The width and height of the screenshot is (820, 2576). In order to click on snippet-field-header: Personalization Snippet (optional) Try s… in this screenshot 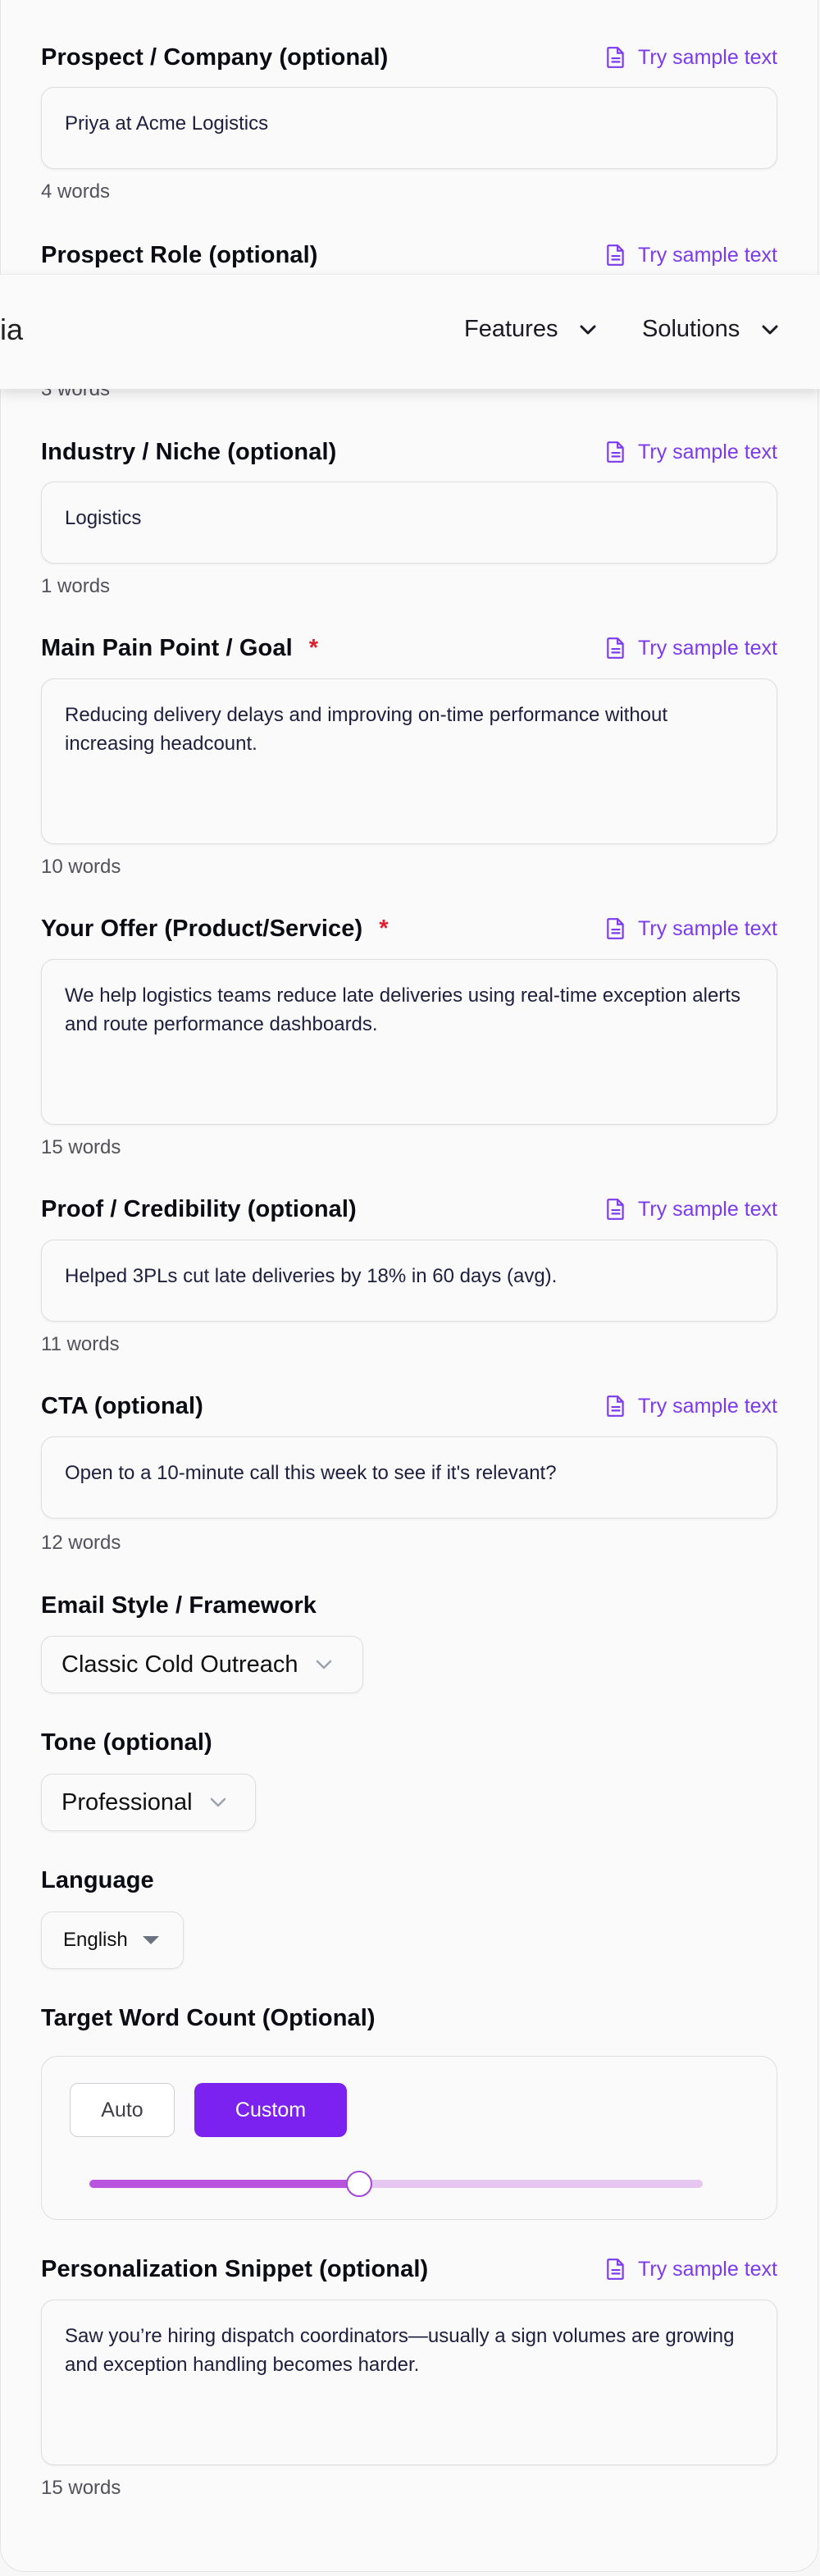, I will do `click(409, 2269)`.